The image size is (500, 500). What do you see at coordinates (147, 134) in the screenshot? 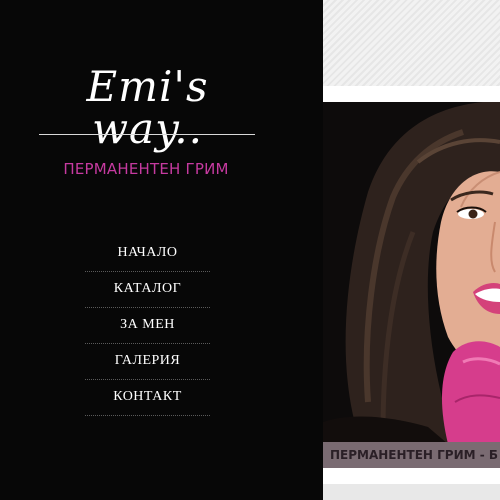
I see `logo-divider` at bounding box center [147, 134].